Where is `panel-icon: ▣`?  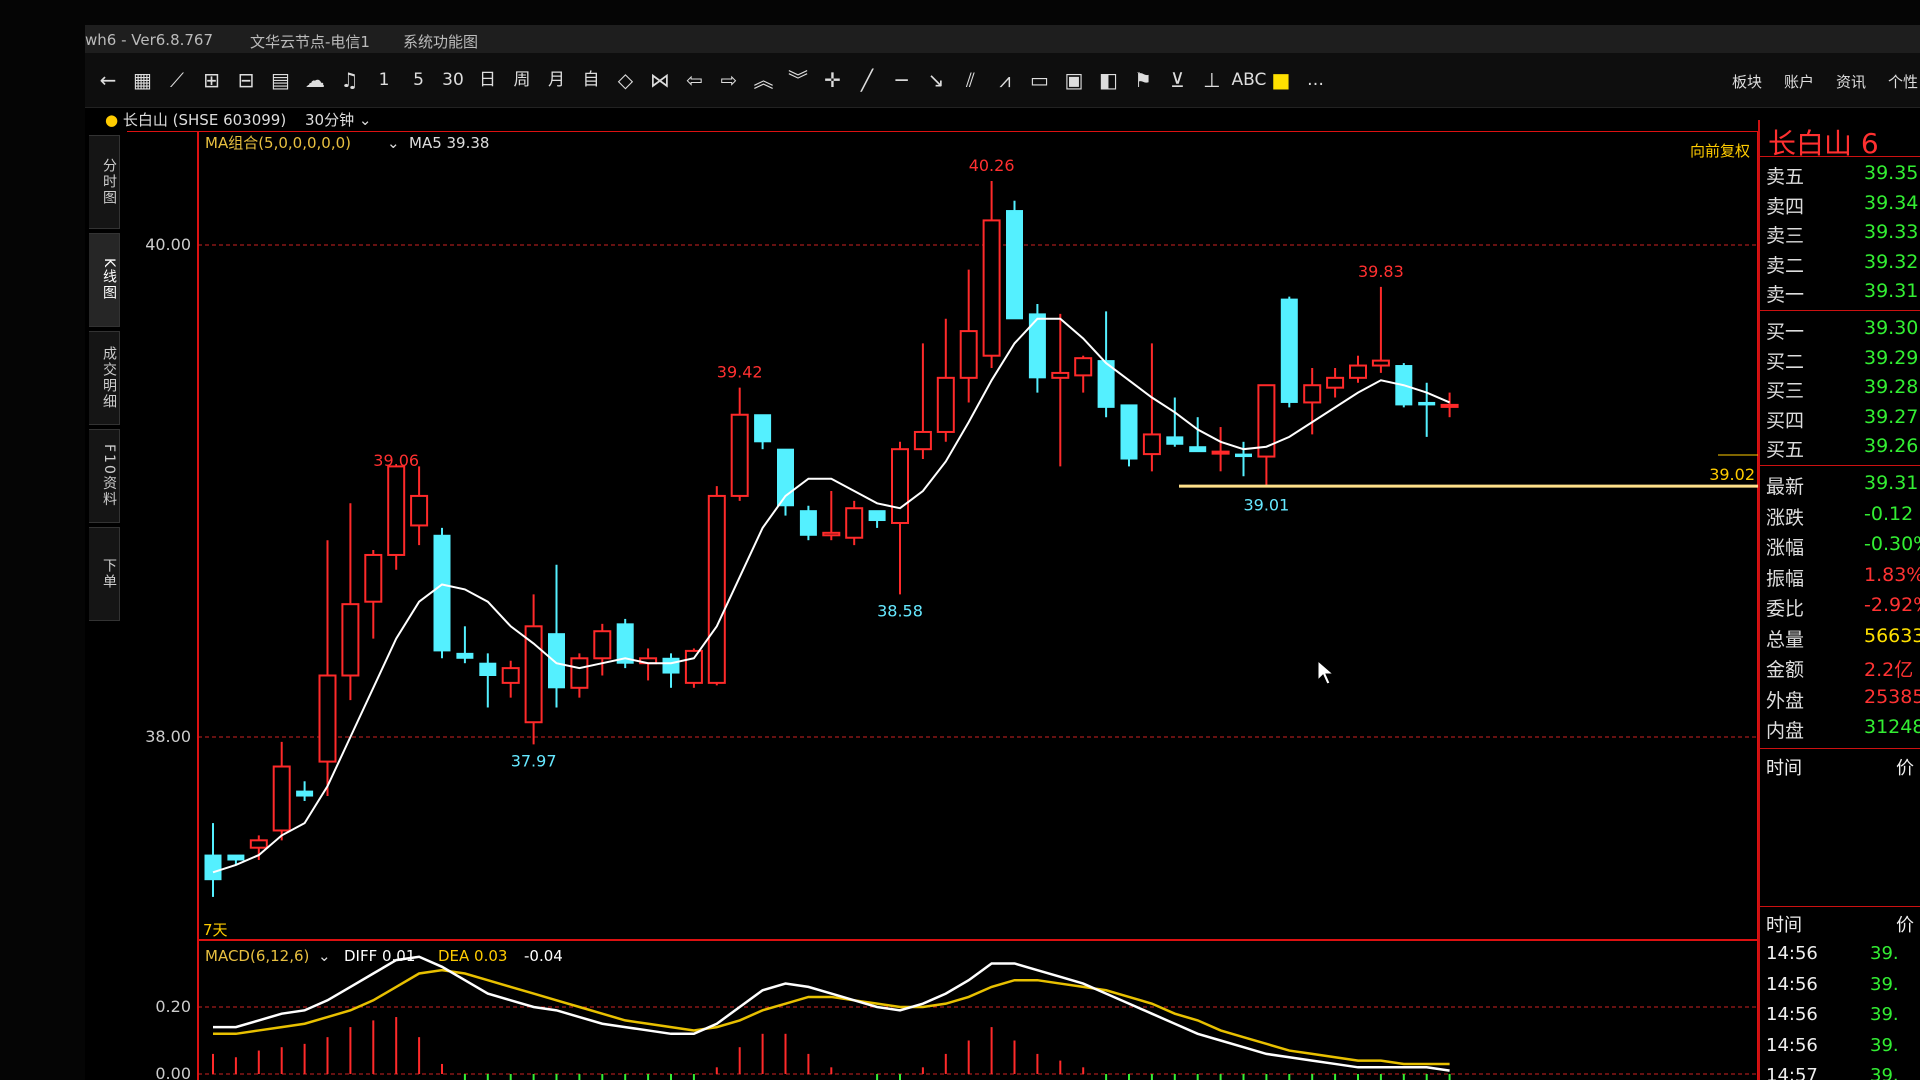
panel-icon: ▣ is located at coordinates (1074, 80).